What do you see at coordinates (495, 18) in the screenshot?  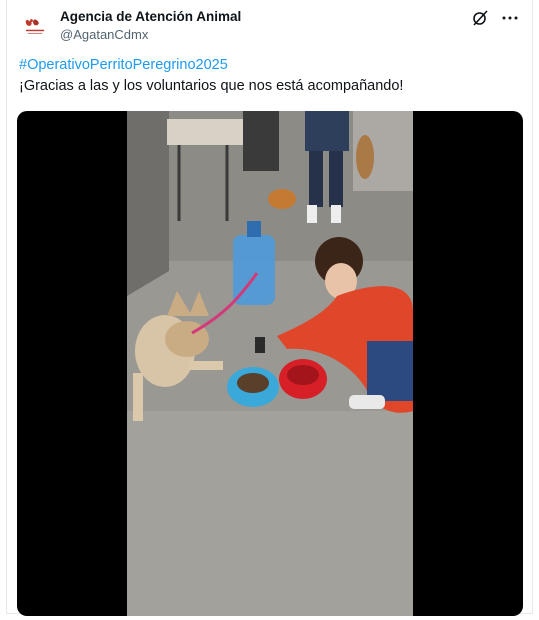 I see `post-actions` at bounding box center [495, 18].